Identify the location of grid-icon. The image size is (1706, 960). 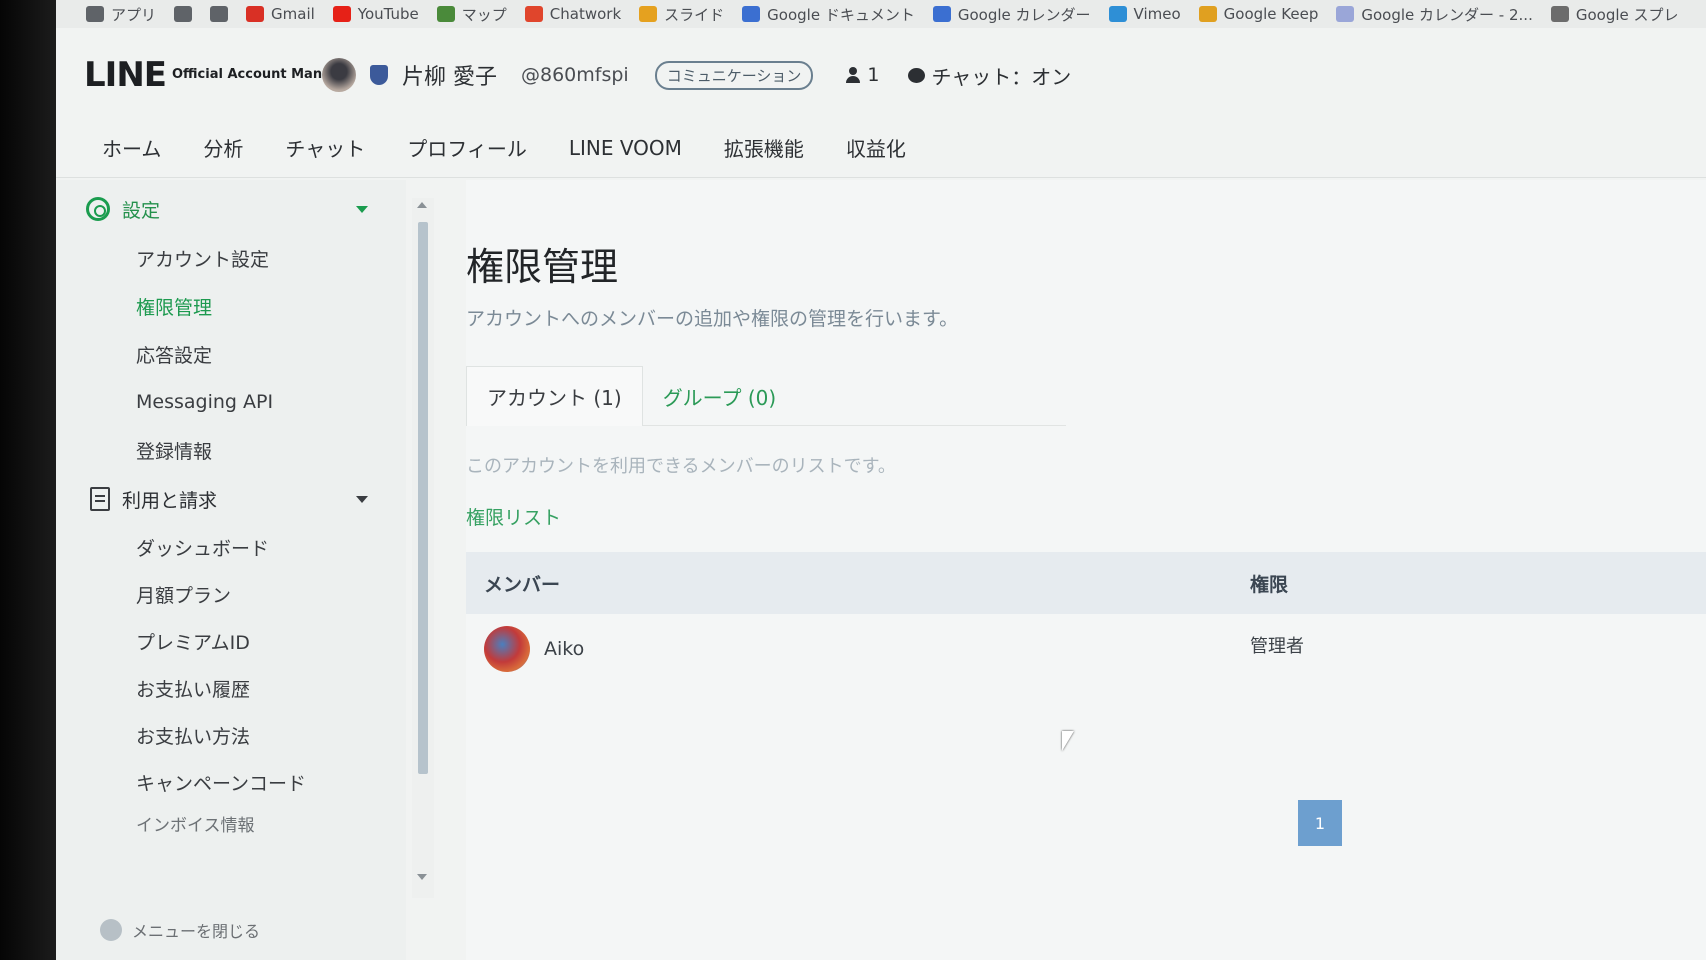
(183, 14).